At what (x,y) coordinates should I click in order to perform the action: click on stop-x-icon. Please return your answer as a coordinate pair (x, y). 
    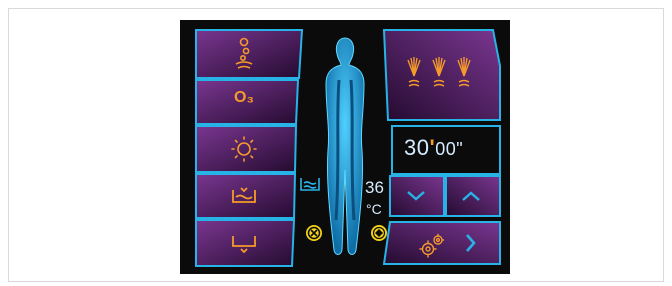
    Looking at the image, I should click on (314, 233).